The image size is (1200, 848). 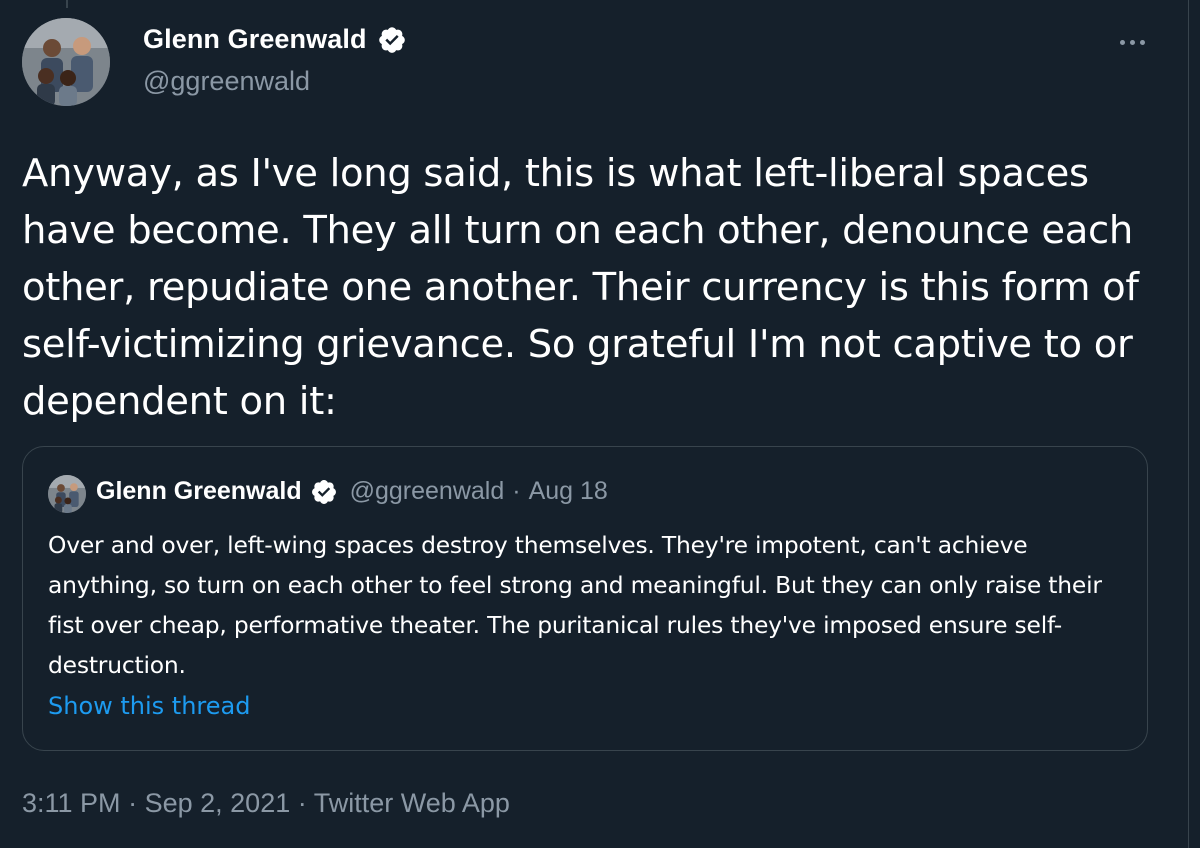 What do you see at coordinates (199, 491) in the screenshot?
I see `quoted-author-name: Glenn Greenwald` at bounding box center [199, 491].